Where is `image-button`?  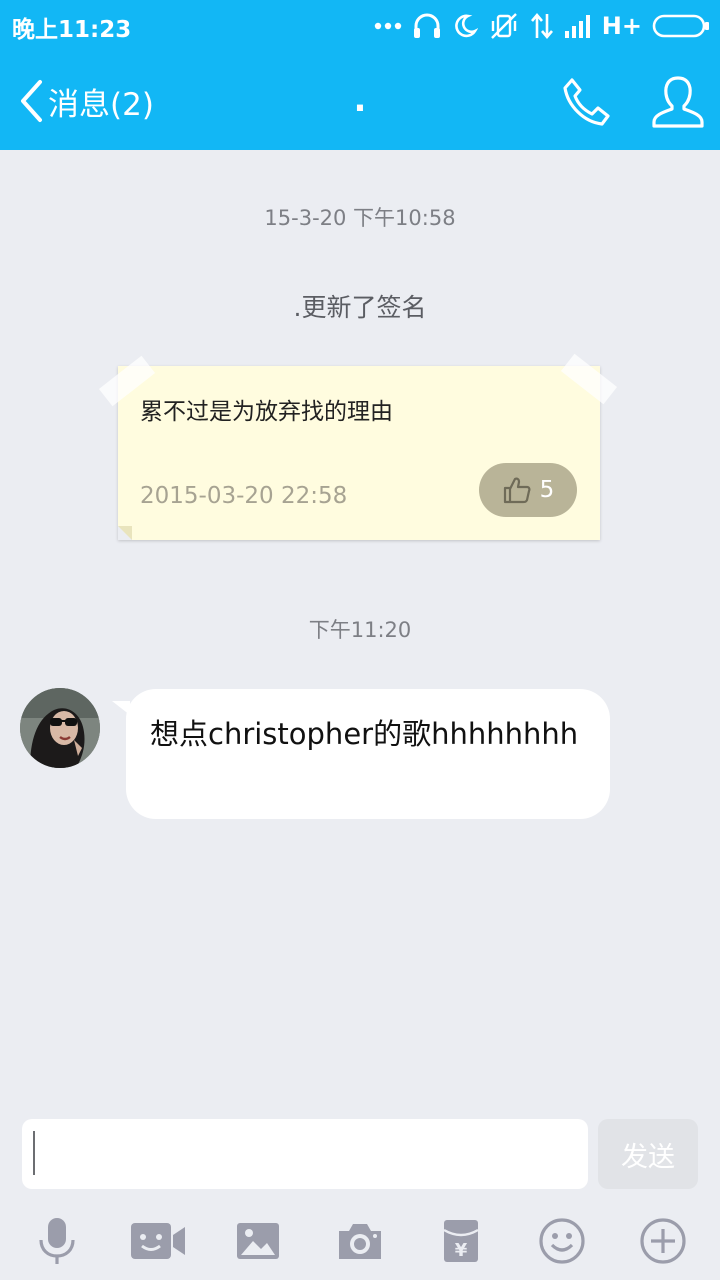 image-button is located at coordinates (258, 1241).